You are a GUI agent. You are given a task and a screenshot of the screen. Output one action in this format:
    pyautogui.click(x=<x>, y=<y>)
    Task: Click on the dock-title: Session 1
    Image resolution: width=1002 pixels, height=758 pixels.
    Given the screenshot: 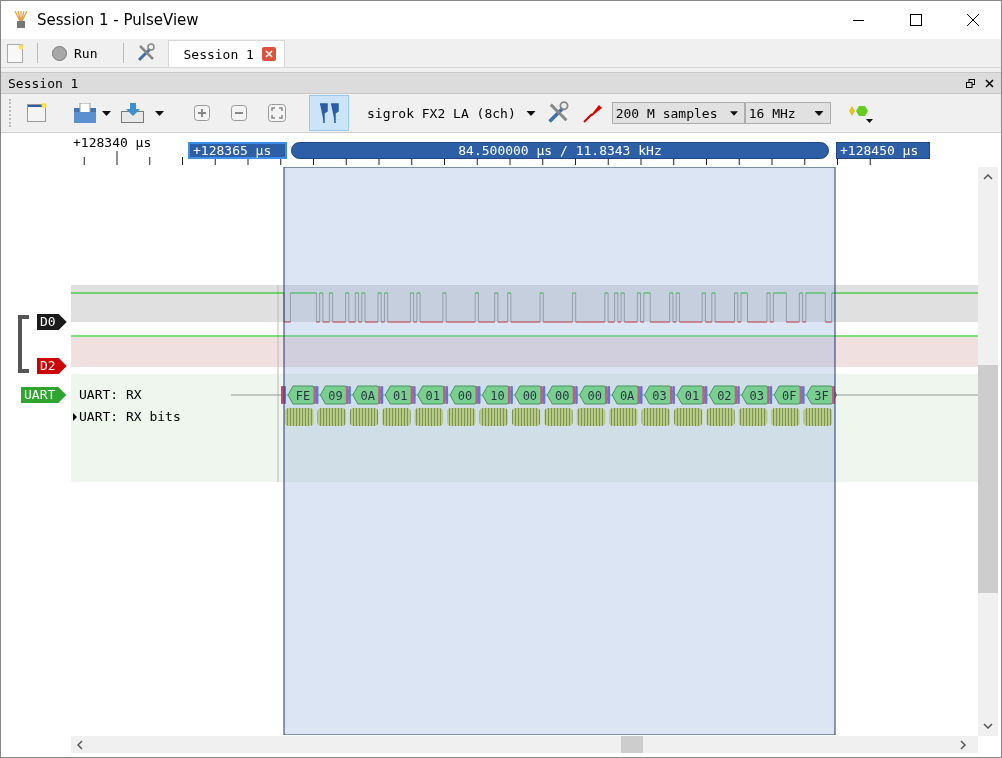 What is the action you would take?
    pyautogui.click(x=44, y=83)
    